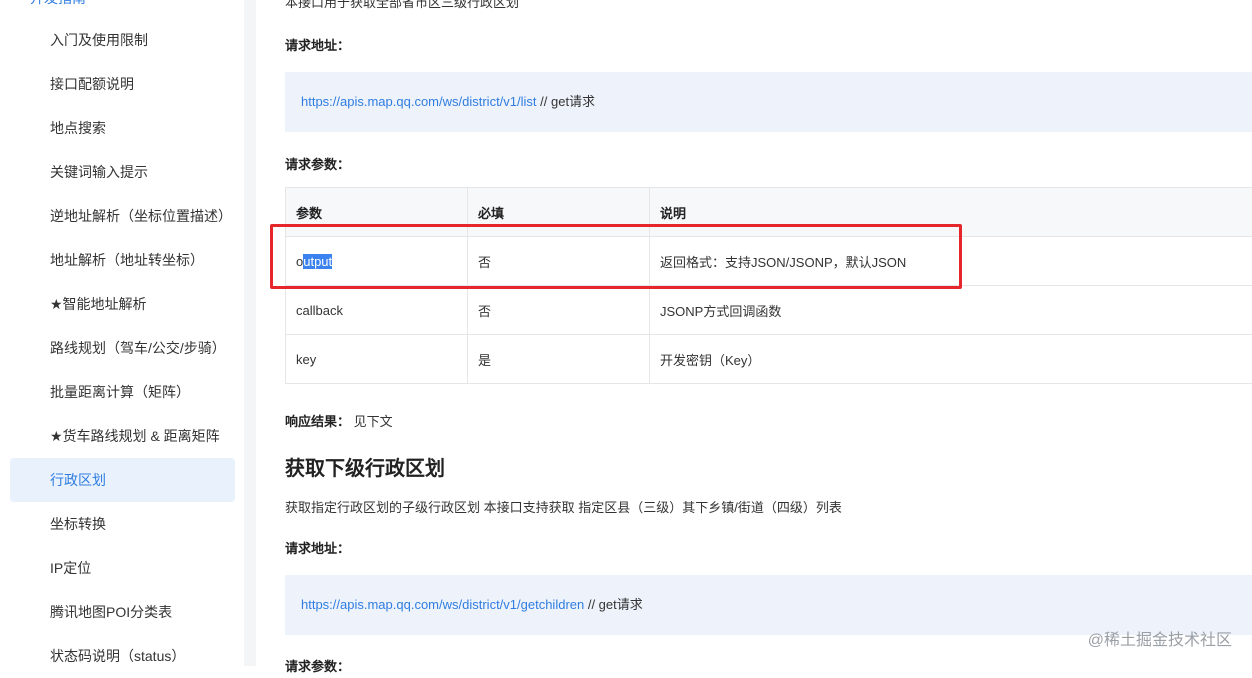 Image resolution: width=1252 pixels, height=678 pixels. I want to click on desc-cell: 返回格式：支持JSON/JSONP，默认JSON, so click(951, 261).